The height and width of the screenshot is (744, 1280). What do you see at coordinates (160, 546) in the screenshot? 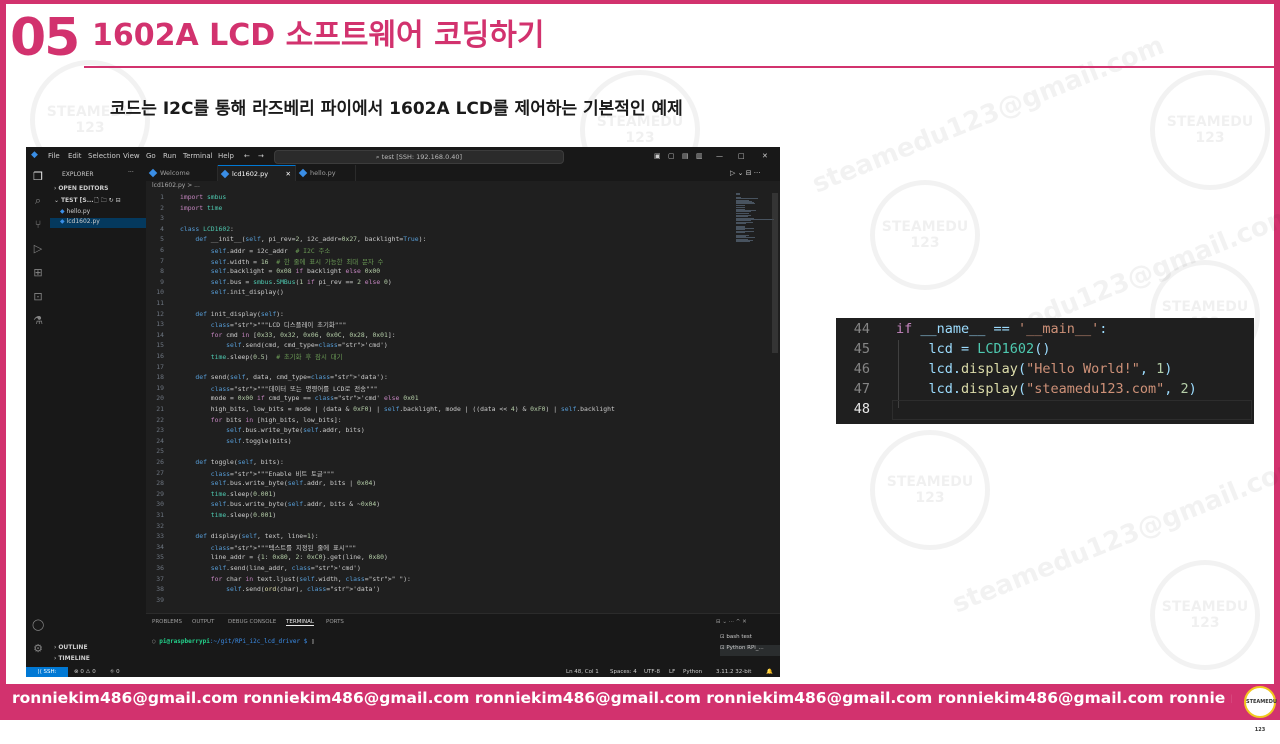
I see `line-number: 34` at bounding box center [160, 546].